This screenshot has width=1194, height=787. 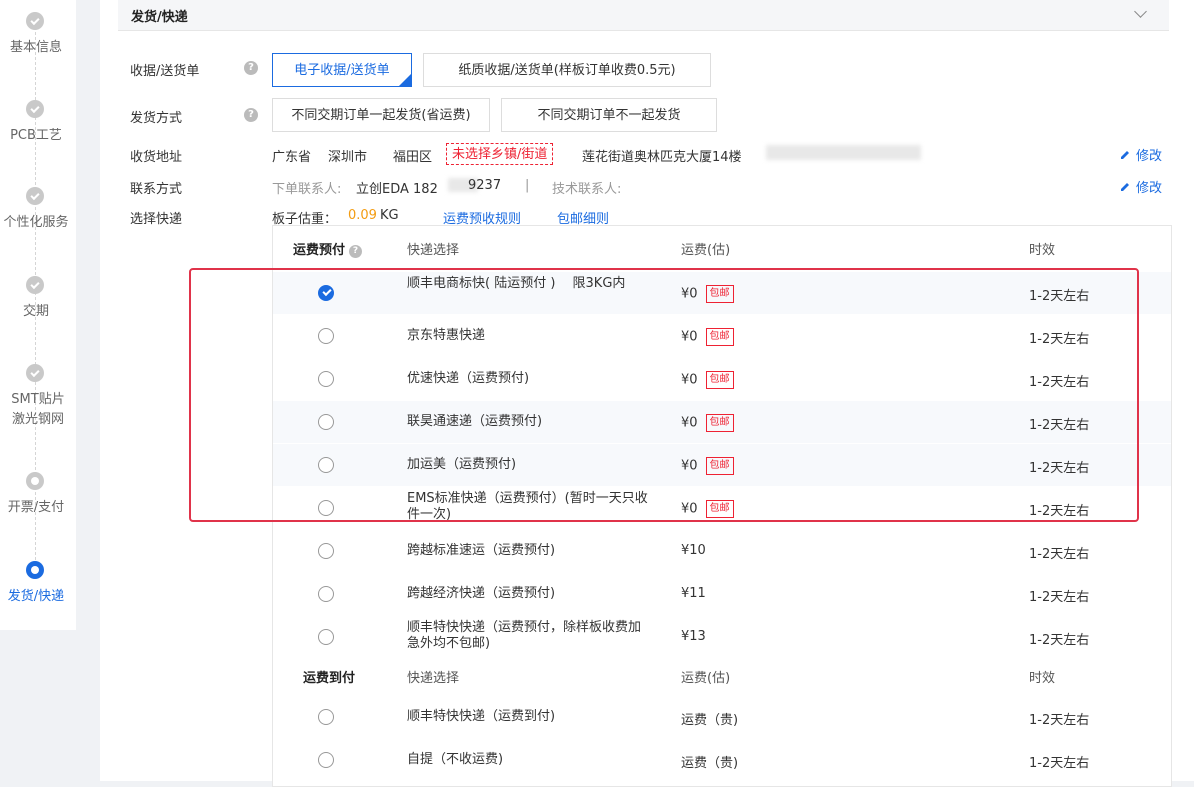 What do you see at coordinates (446, 335) in the screenshot?
I see `express-name: 京东特惠快递` at bounding box center [446, 335].